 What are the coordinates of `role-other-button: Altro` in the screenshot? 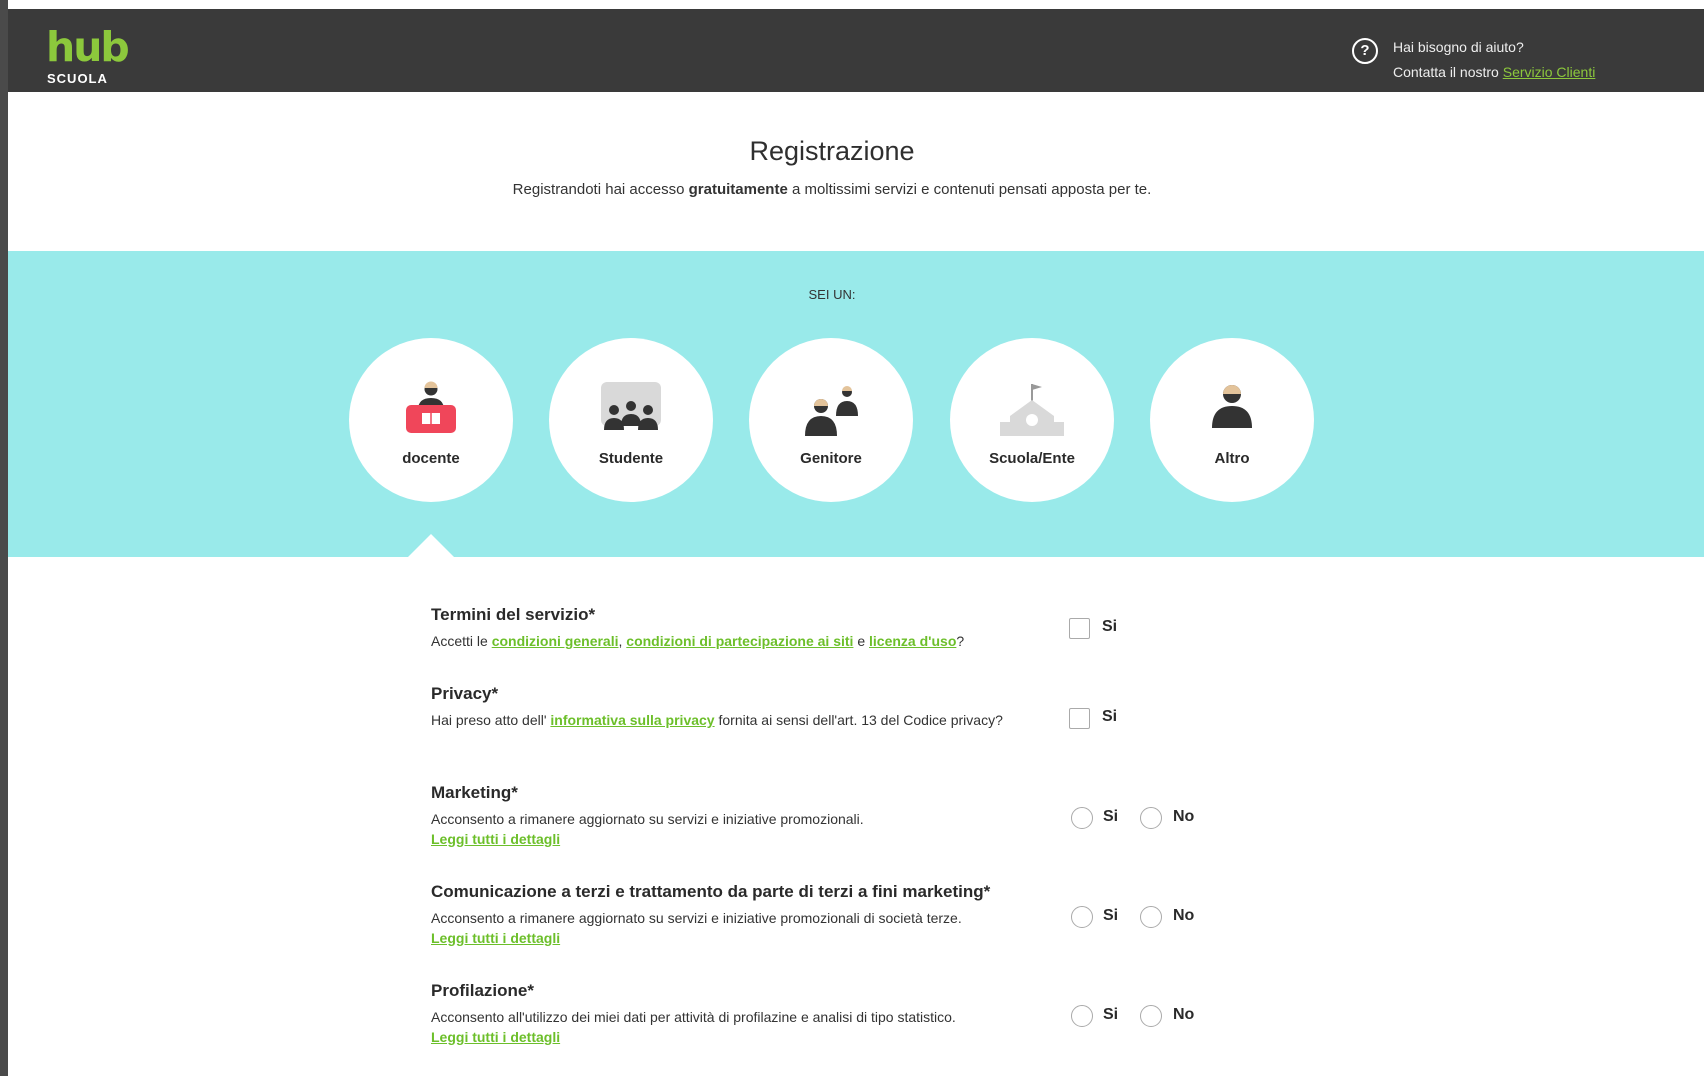 It's located at (1232, 420).